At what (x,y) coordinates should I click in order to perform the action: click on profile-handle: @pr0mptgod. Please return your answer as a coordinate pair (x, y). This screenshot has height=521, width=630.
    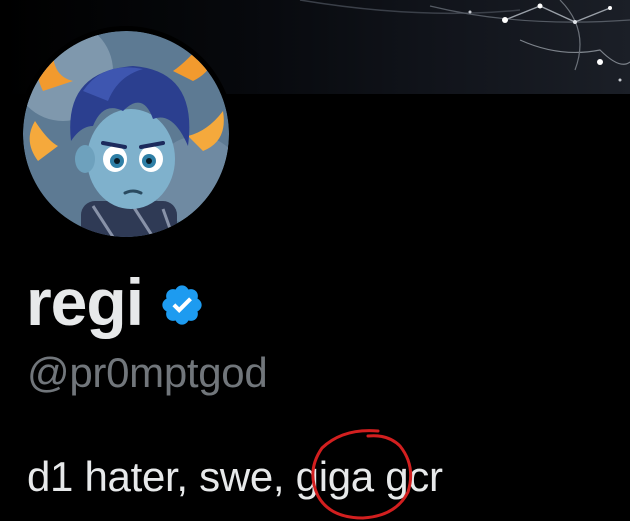
    Looking at the image, I should click on (147, 372).